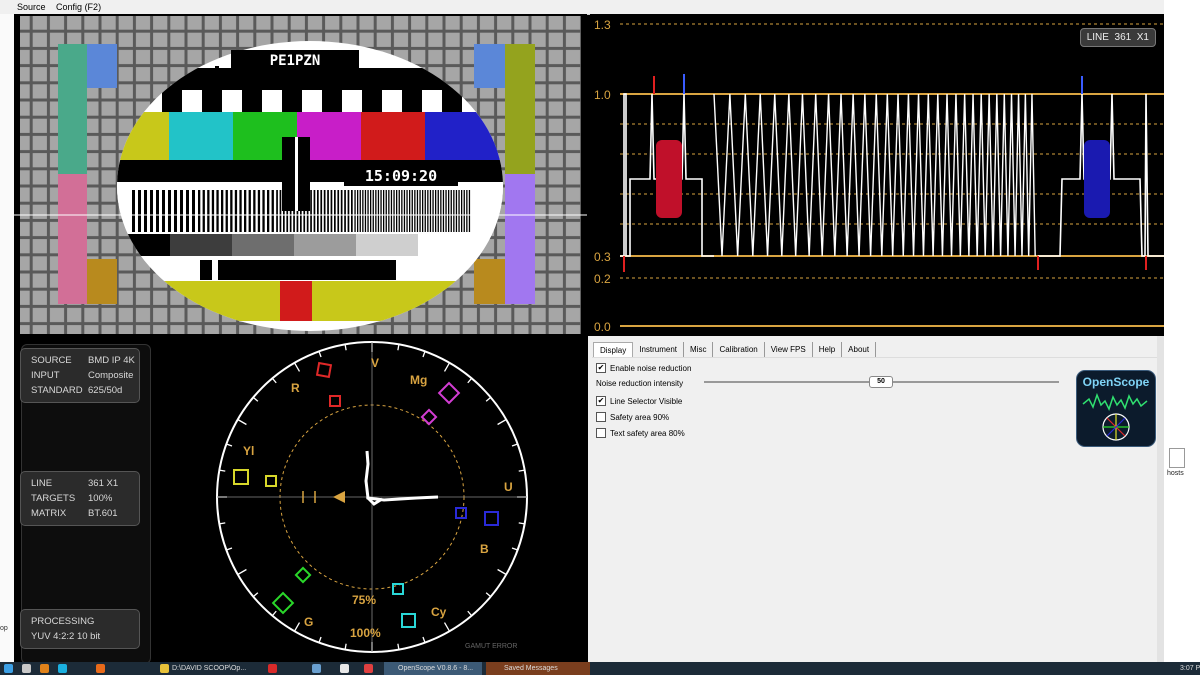 The width and height of the screenshot is (1200, 675). What do you see at coordinates (63, 621) in the screenshot?
I see `processing-title: PROCESSING` at bounding box center [63, 621].